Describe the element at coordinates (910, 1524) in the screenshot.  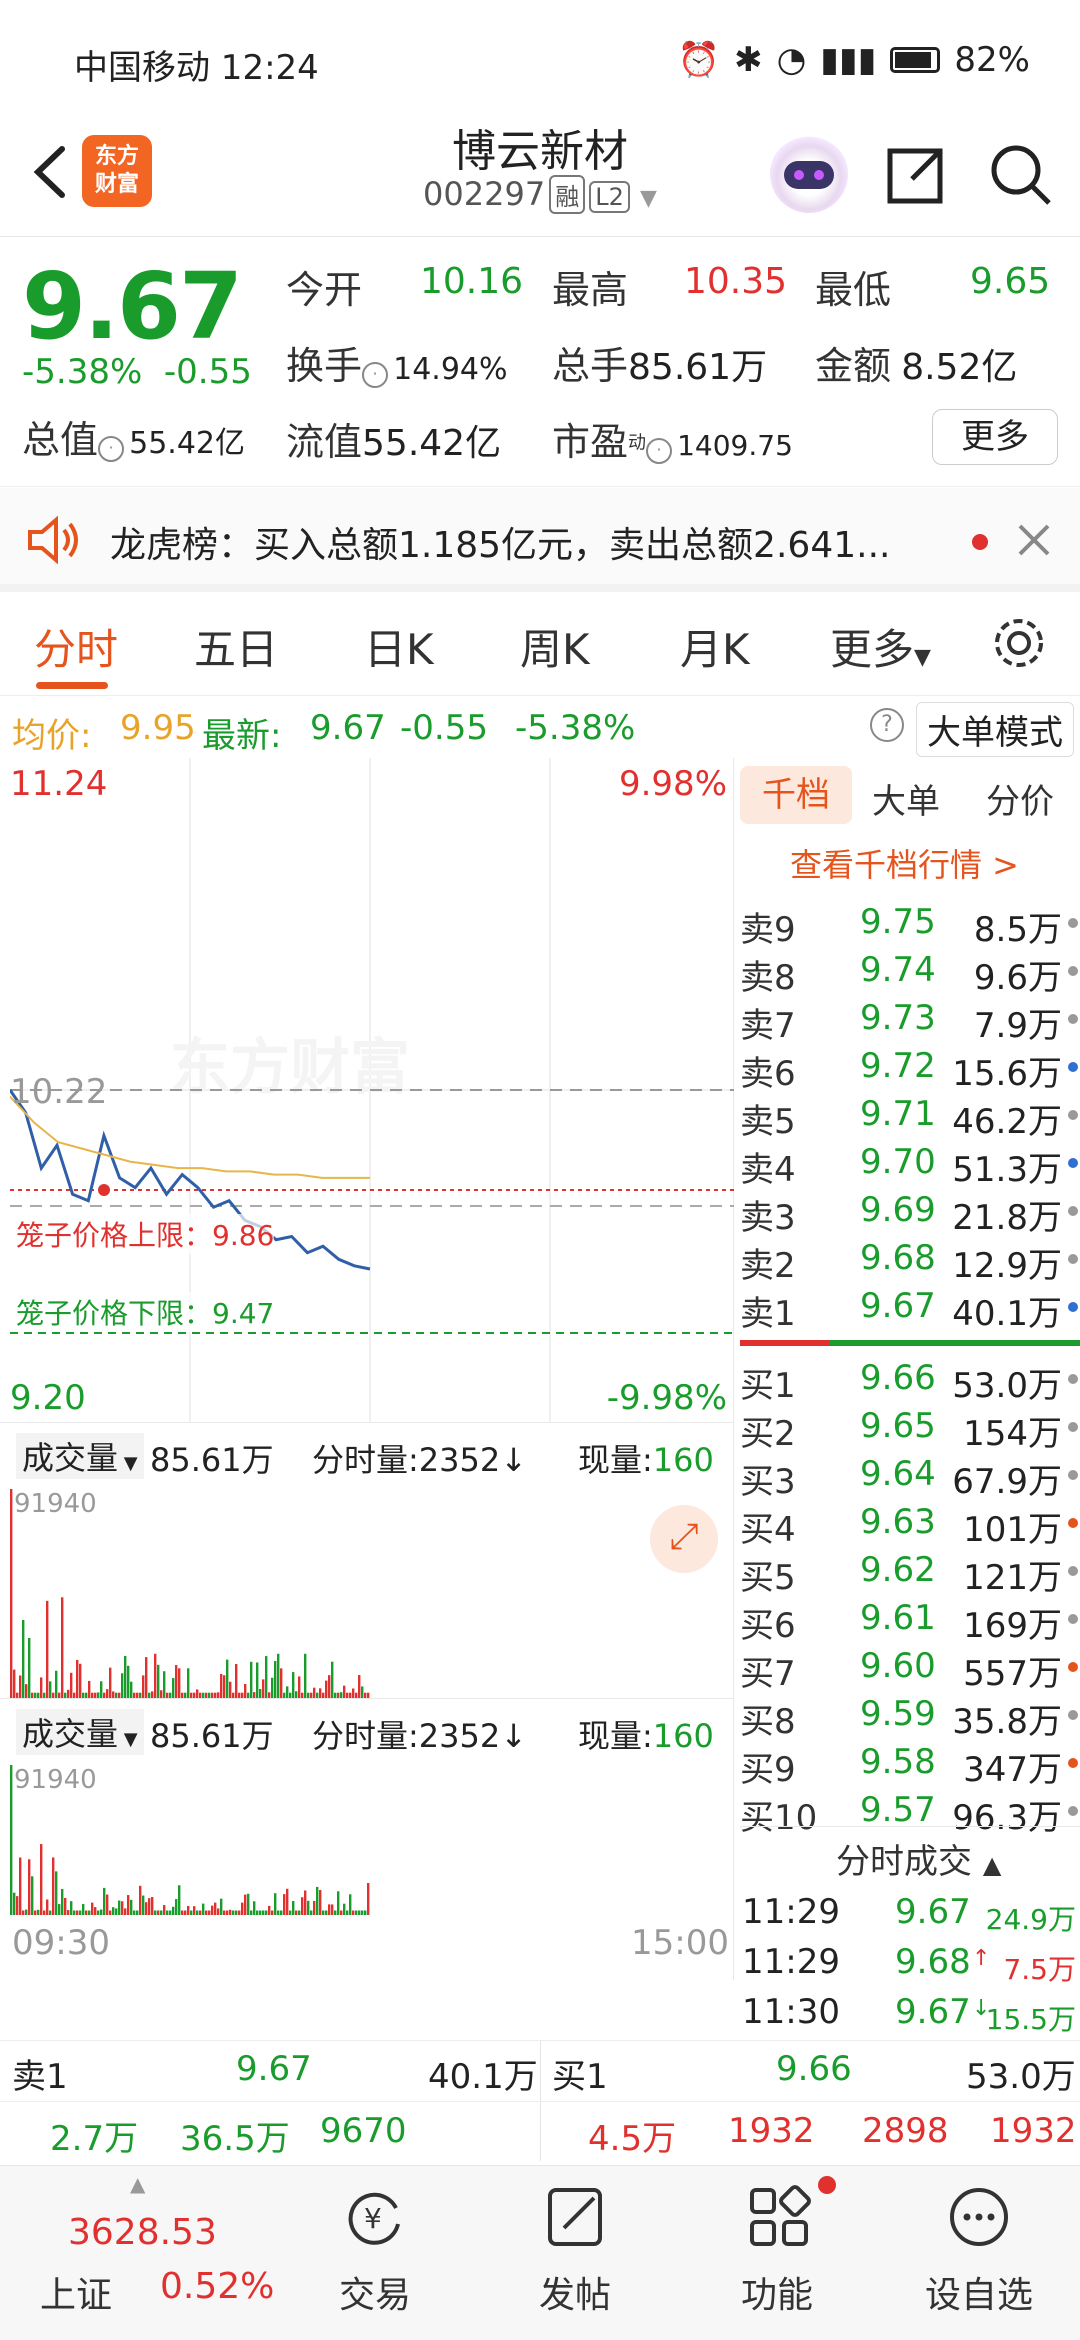
I see `order-book-row: 买4 9.63 101万` at that location.